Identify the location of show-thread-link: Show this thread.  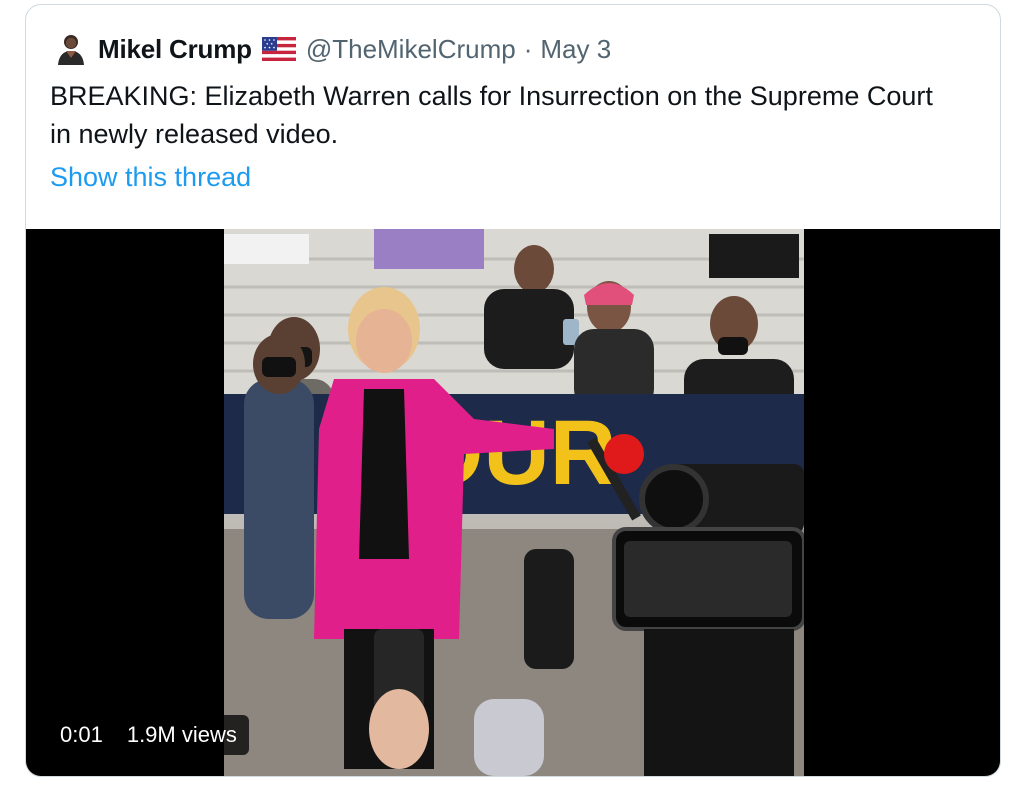
(150, 177).